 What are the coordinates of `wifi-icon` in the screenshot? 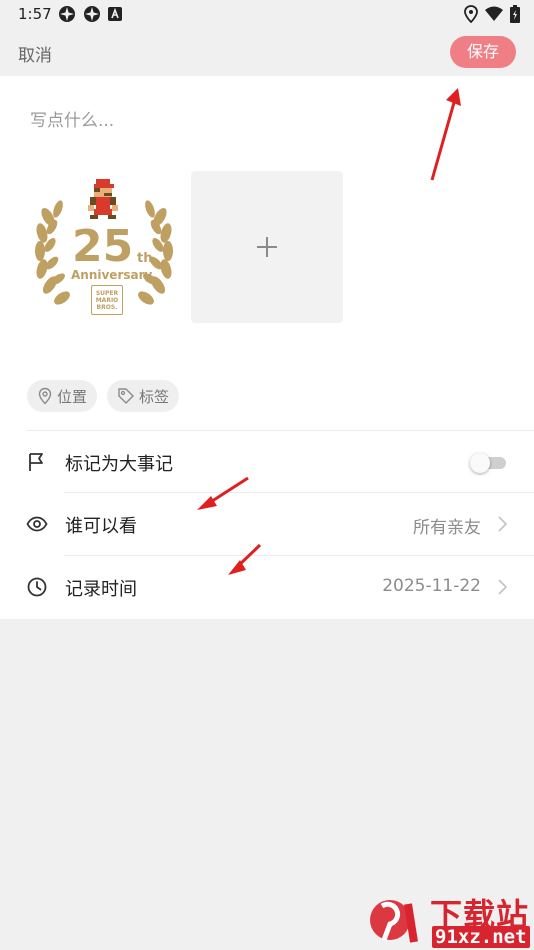 It's located at (494, 13).